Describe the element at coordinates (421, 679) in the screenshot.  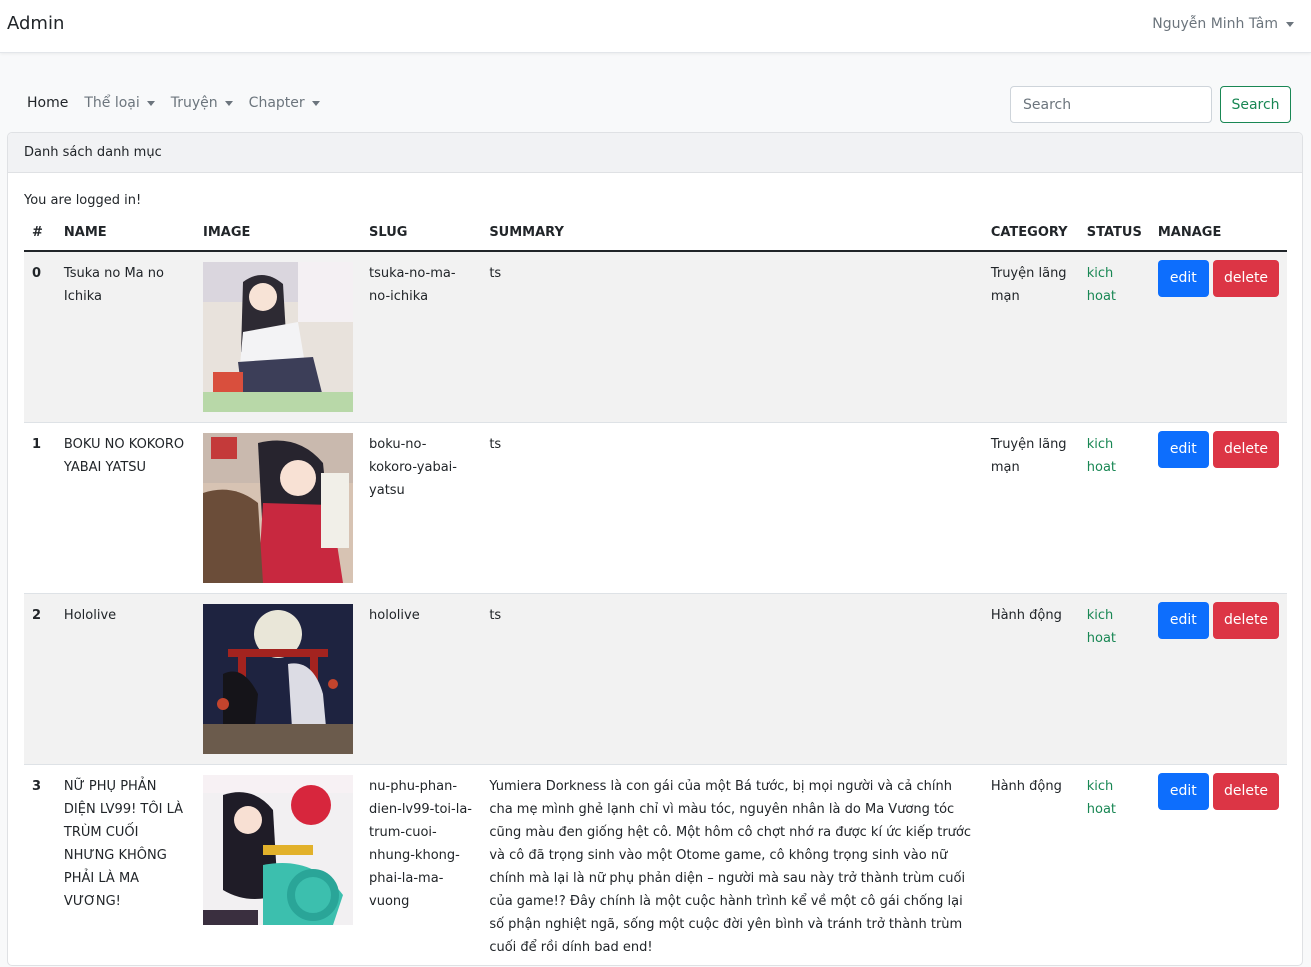
I see `comic-slug: hololive` at that location.